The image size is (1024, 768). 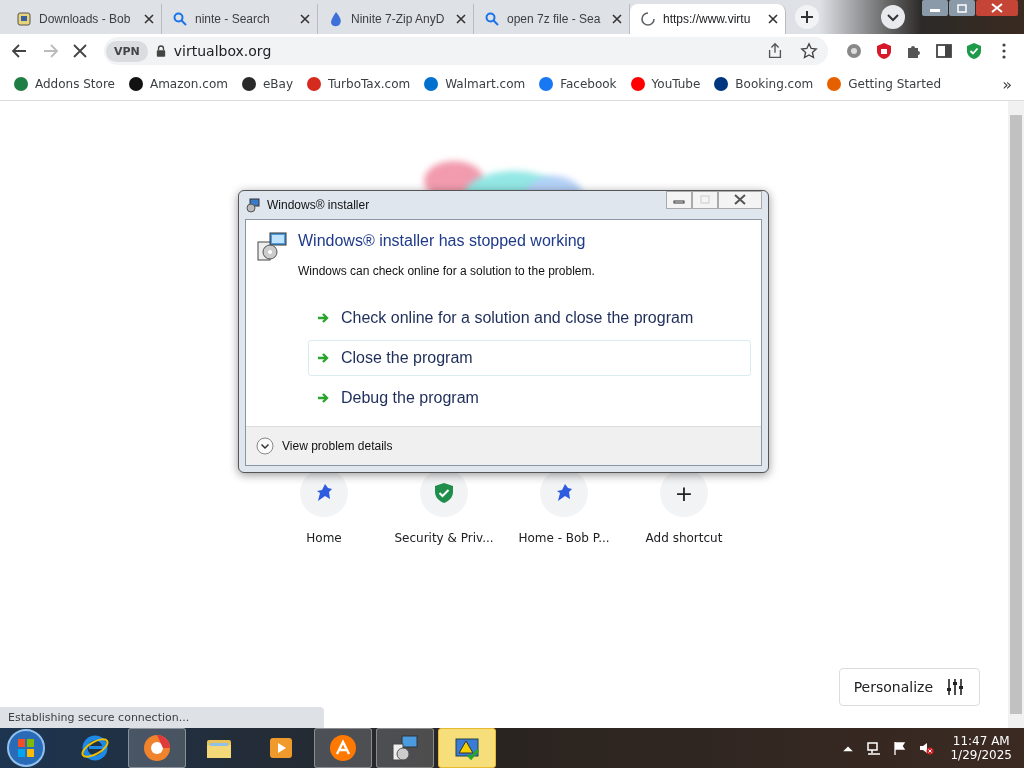 What do you see at coordinates (127, 51) in the screenshot?
I see `vpn-badge: VPN` at bounding box center [127, 51].